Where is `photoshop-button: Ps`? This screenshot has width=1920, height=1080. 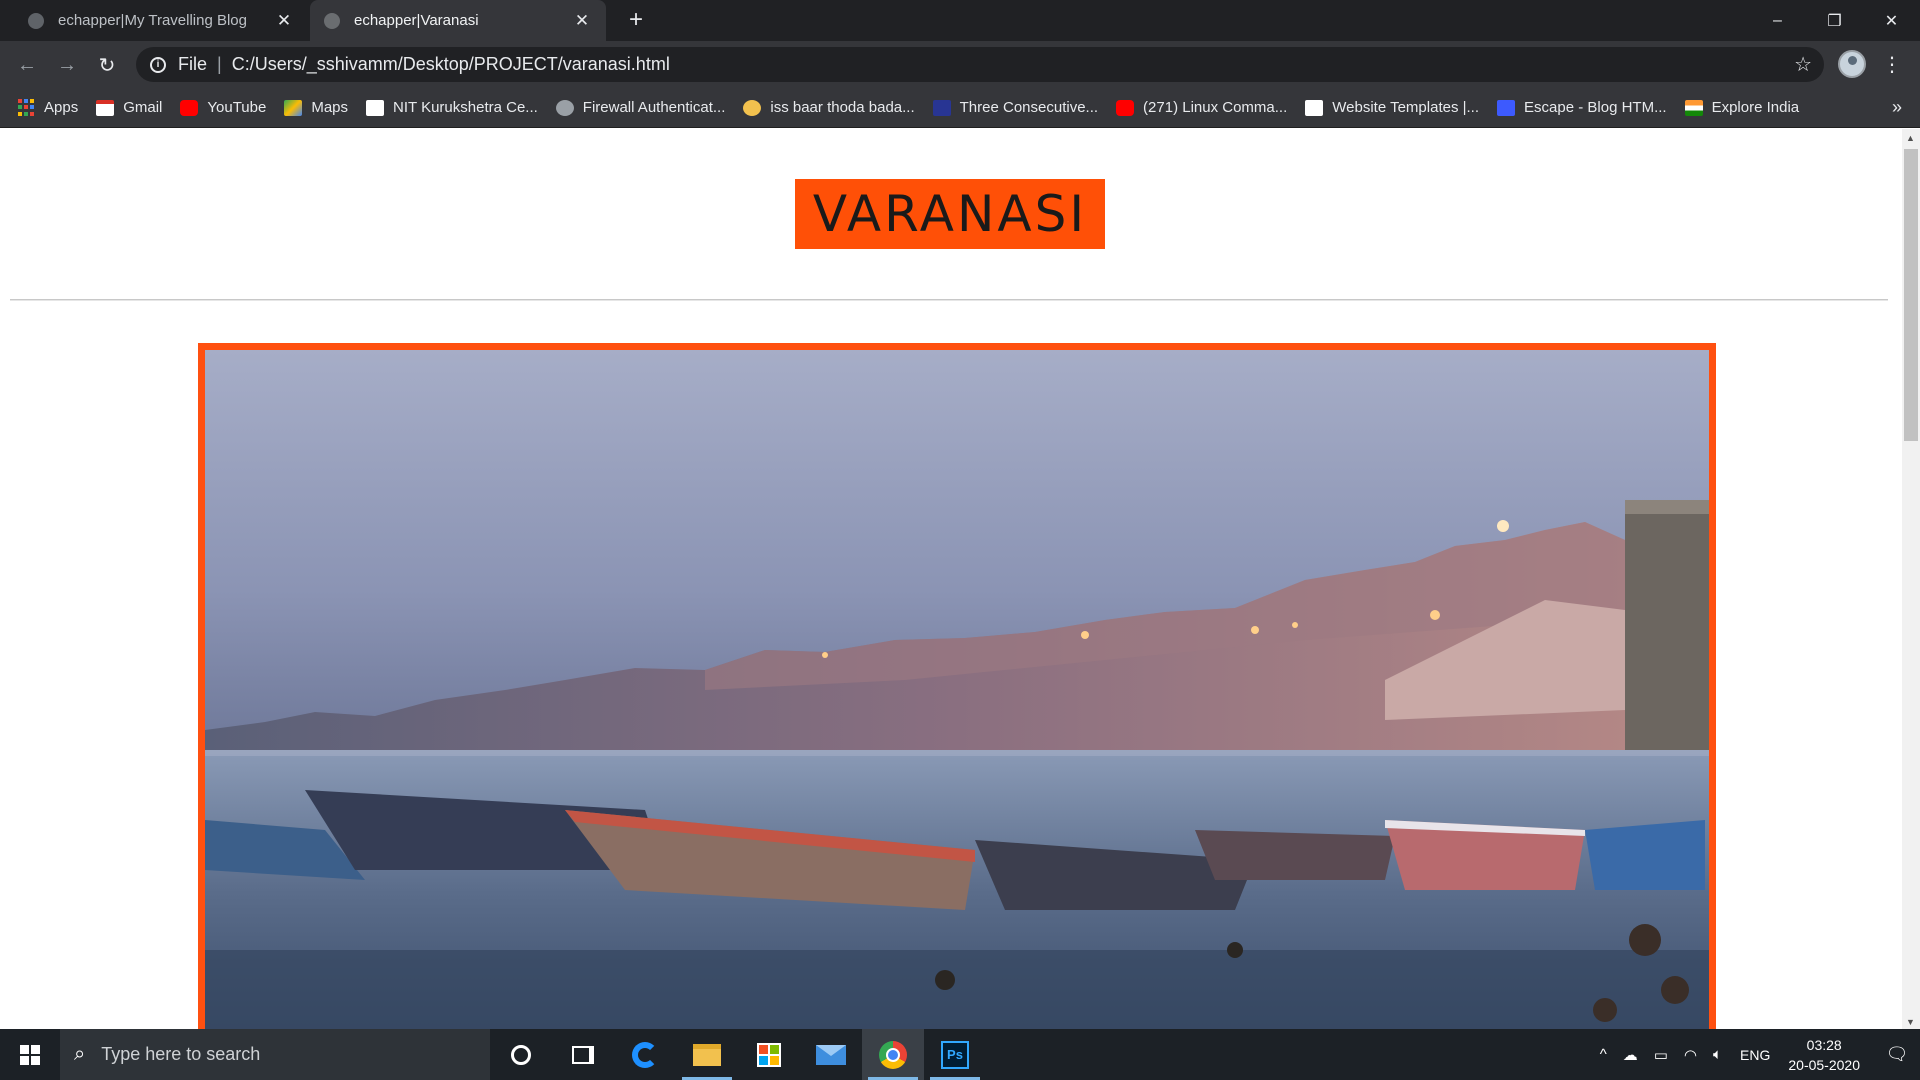
photoshop-button: Ps is located at coordinates (955, 1054).